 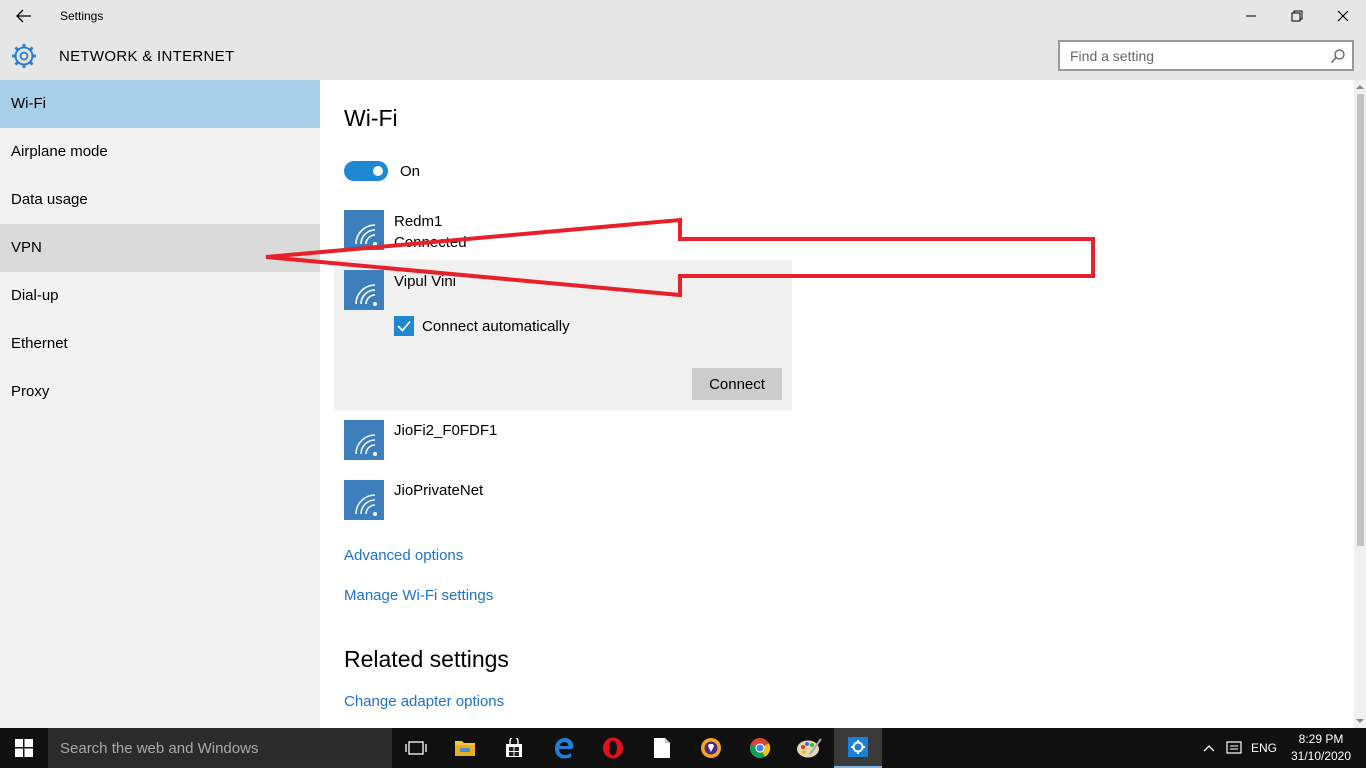 I want to click on back-button, so click(x=24, y=16).